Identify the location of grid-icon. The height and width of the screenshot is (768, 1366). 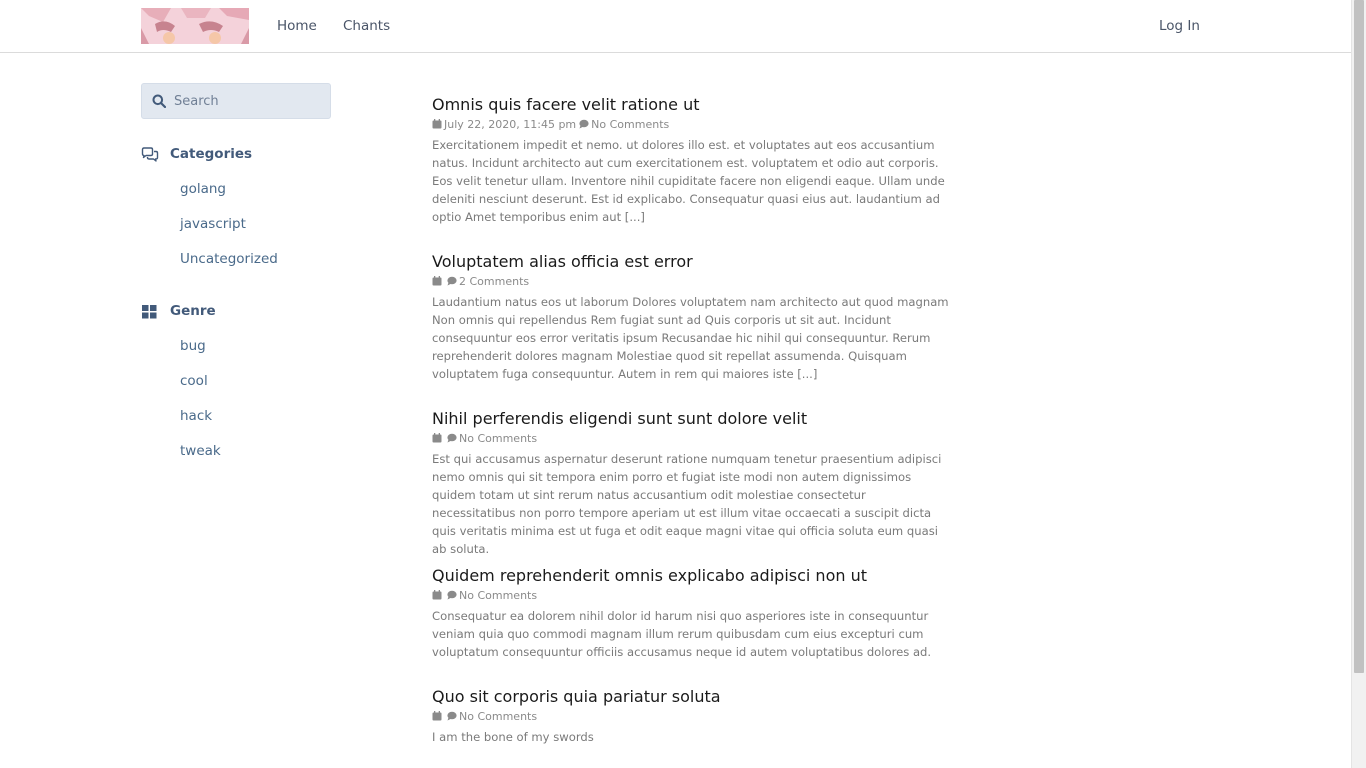
(149, 312).